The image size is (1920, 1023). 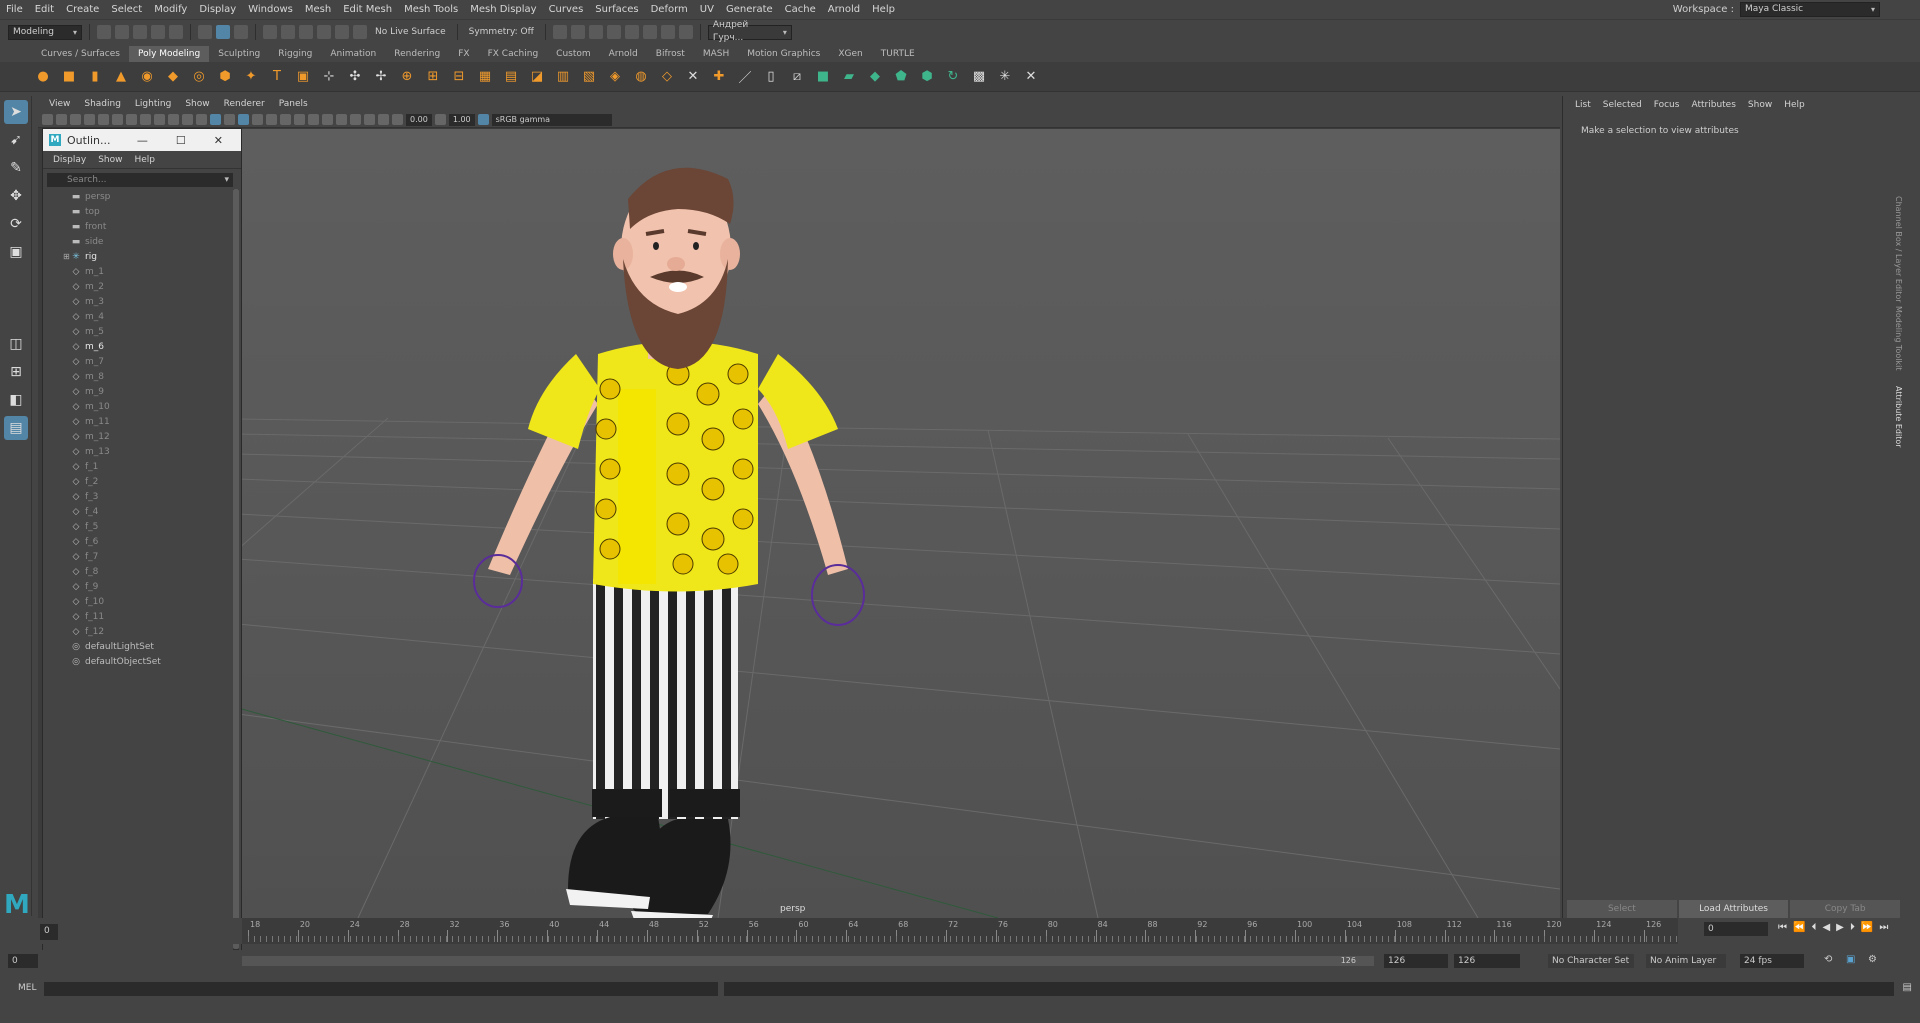 What do you see at coordinates (137, 331) in the screenshot?
I see `outliner-item: ◇ m_5` at bounding box center [137, 331].